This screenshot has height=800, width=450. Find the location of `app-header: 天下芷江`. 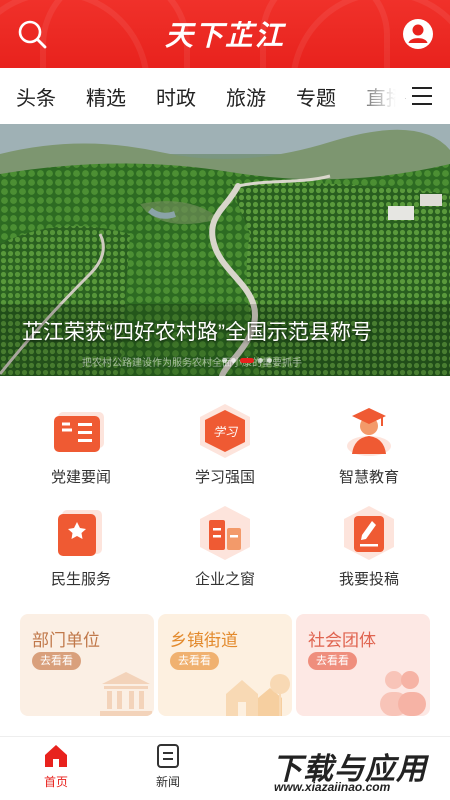

app-header: 天下芷江 is located at coordinates (225, 34).